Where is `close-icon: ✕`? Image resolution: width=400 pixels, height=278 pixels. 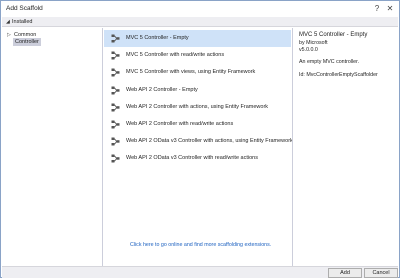 close-icon: ✕ is located at coordinates (390, 8).